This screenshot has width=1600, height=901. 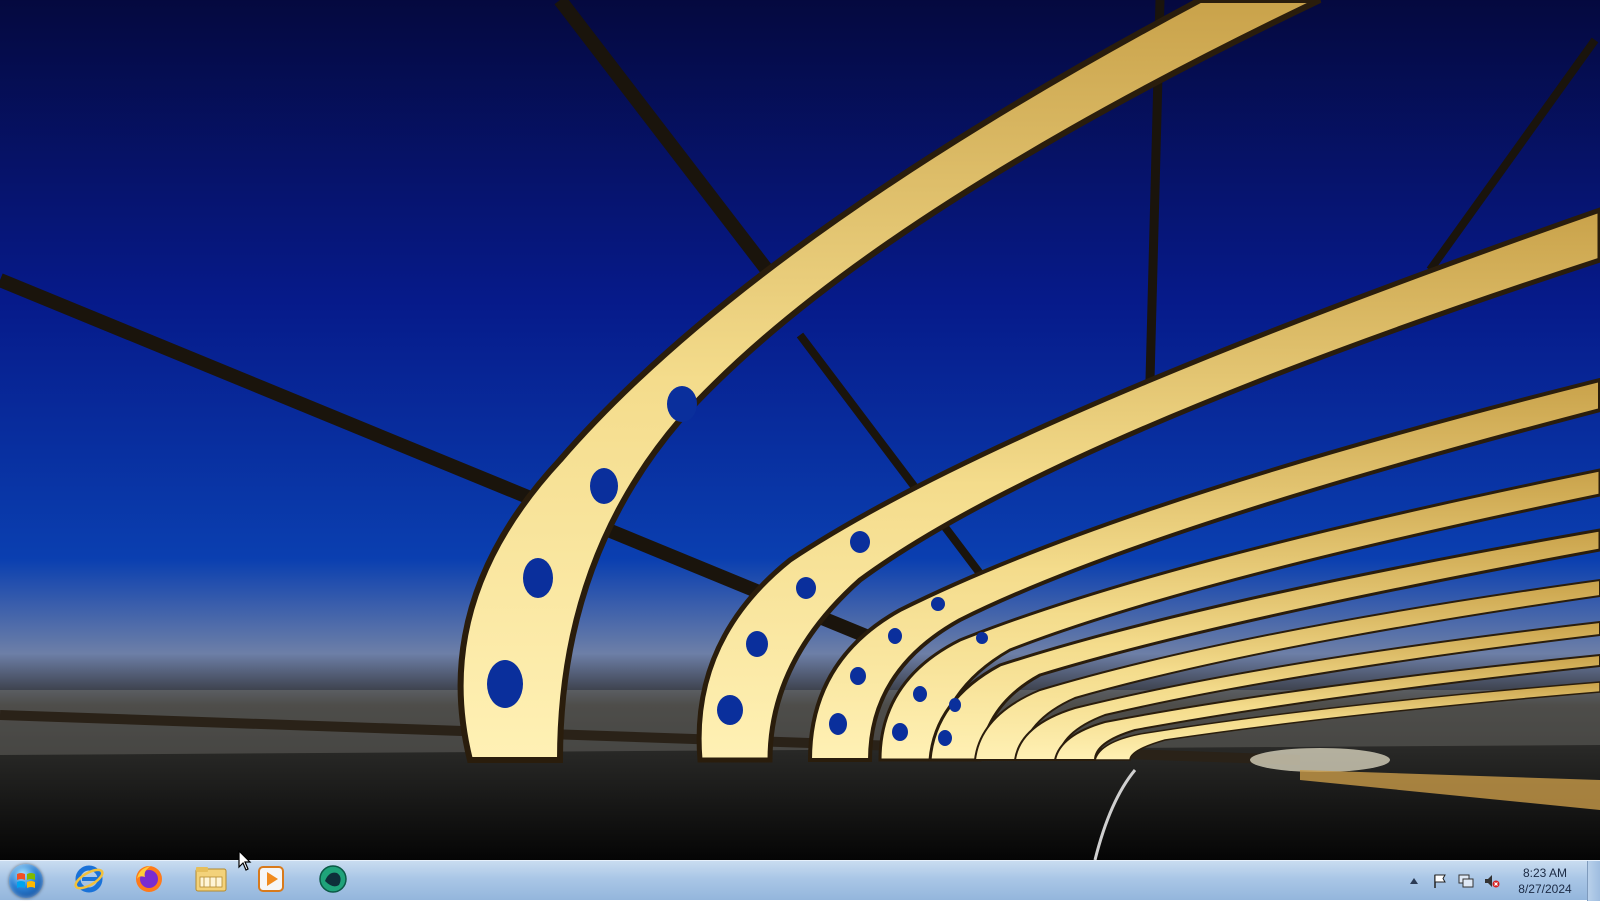 What do you see at coordinates (1466, 881) in the screenshot?
I see `network-icon` at bounding box center [1466, 881].